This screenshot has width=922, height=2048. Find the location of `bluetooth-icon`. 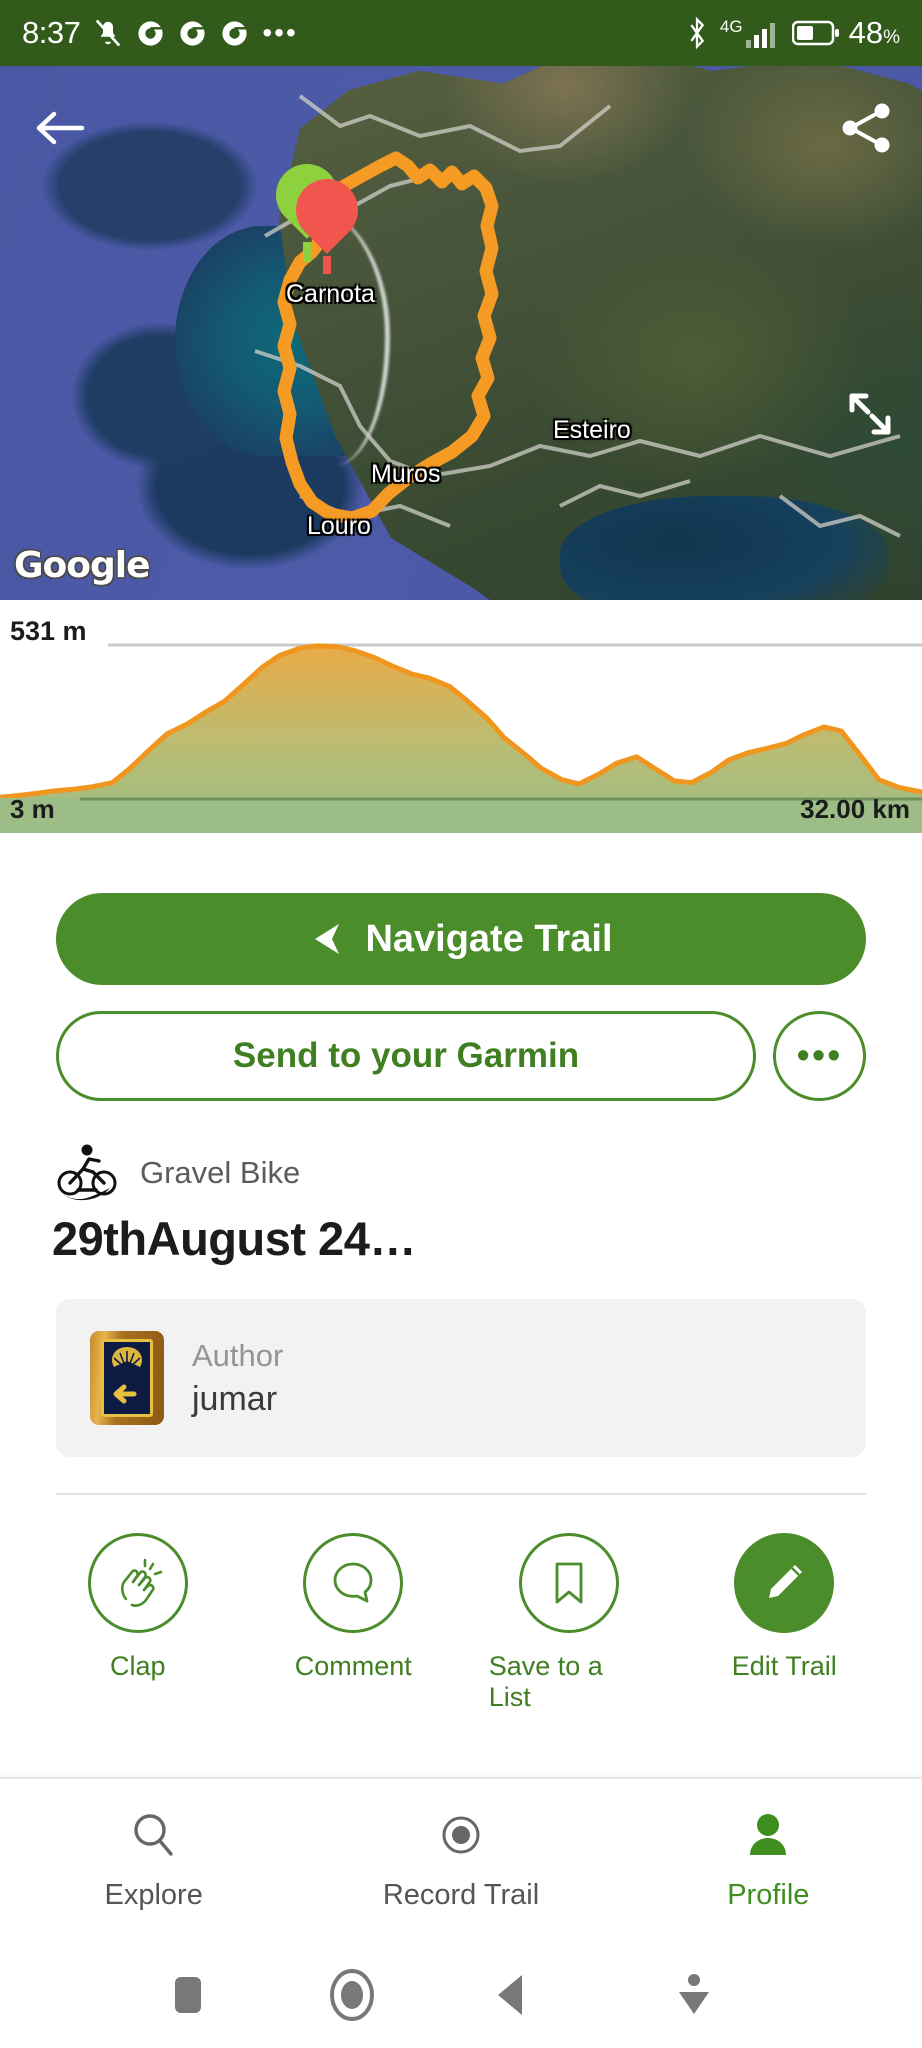

bluetooth-icon is located at coordinates (697, 33).